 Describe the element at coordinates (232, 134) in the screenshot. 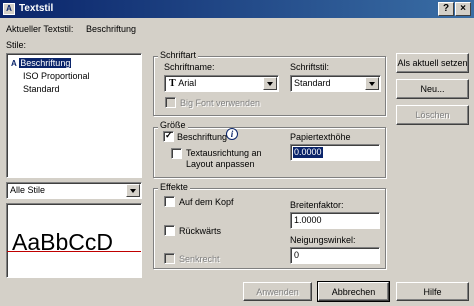

I see `info-icon: i` at that location.